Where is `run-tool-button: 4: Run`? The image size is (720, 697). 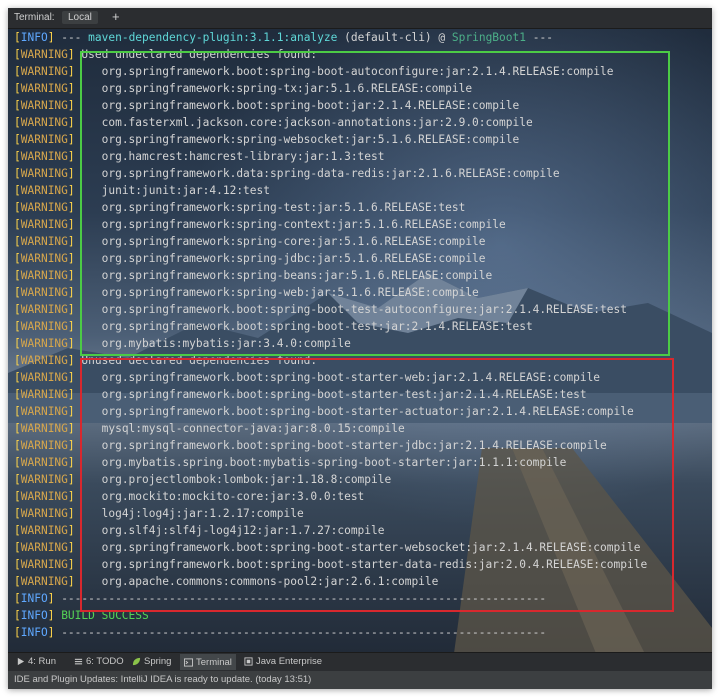
run-tool-button: 4: Run is located at coordinates (36, 661).